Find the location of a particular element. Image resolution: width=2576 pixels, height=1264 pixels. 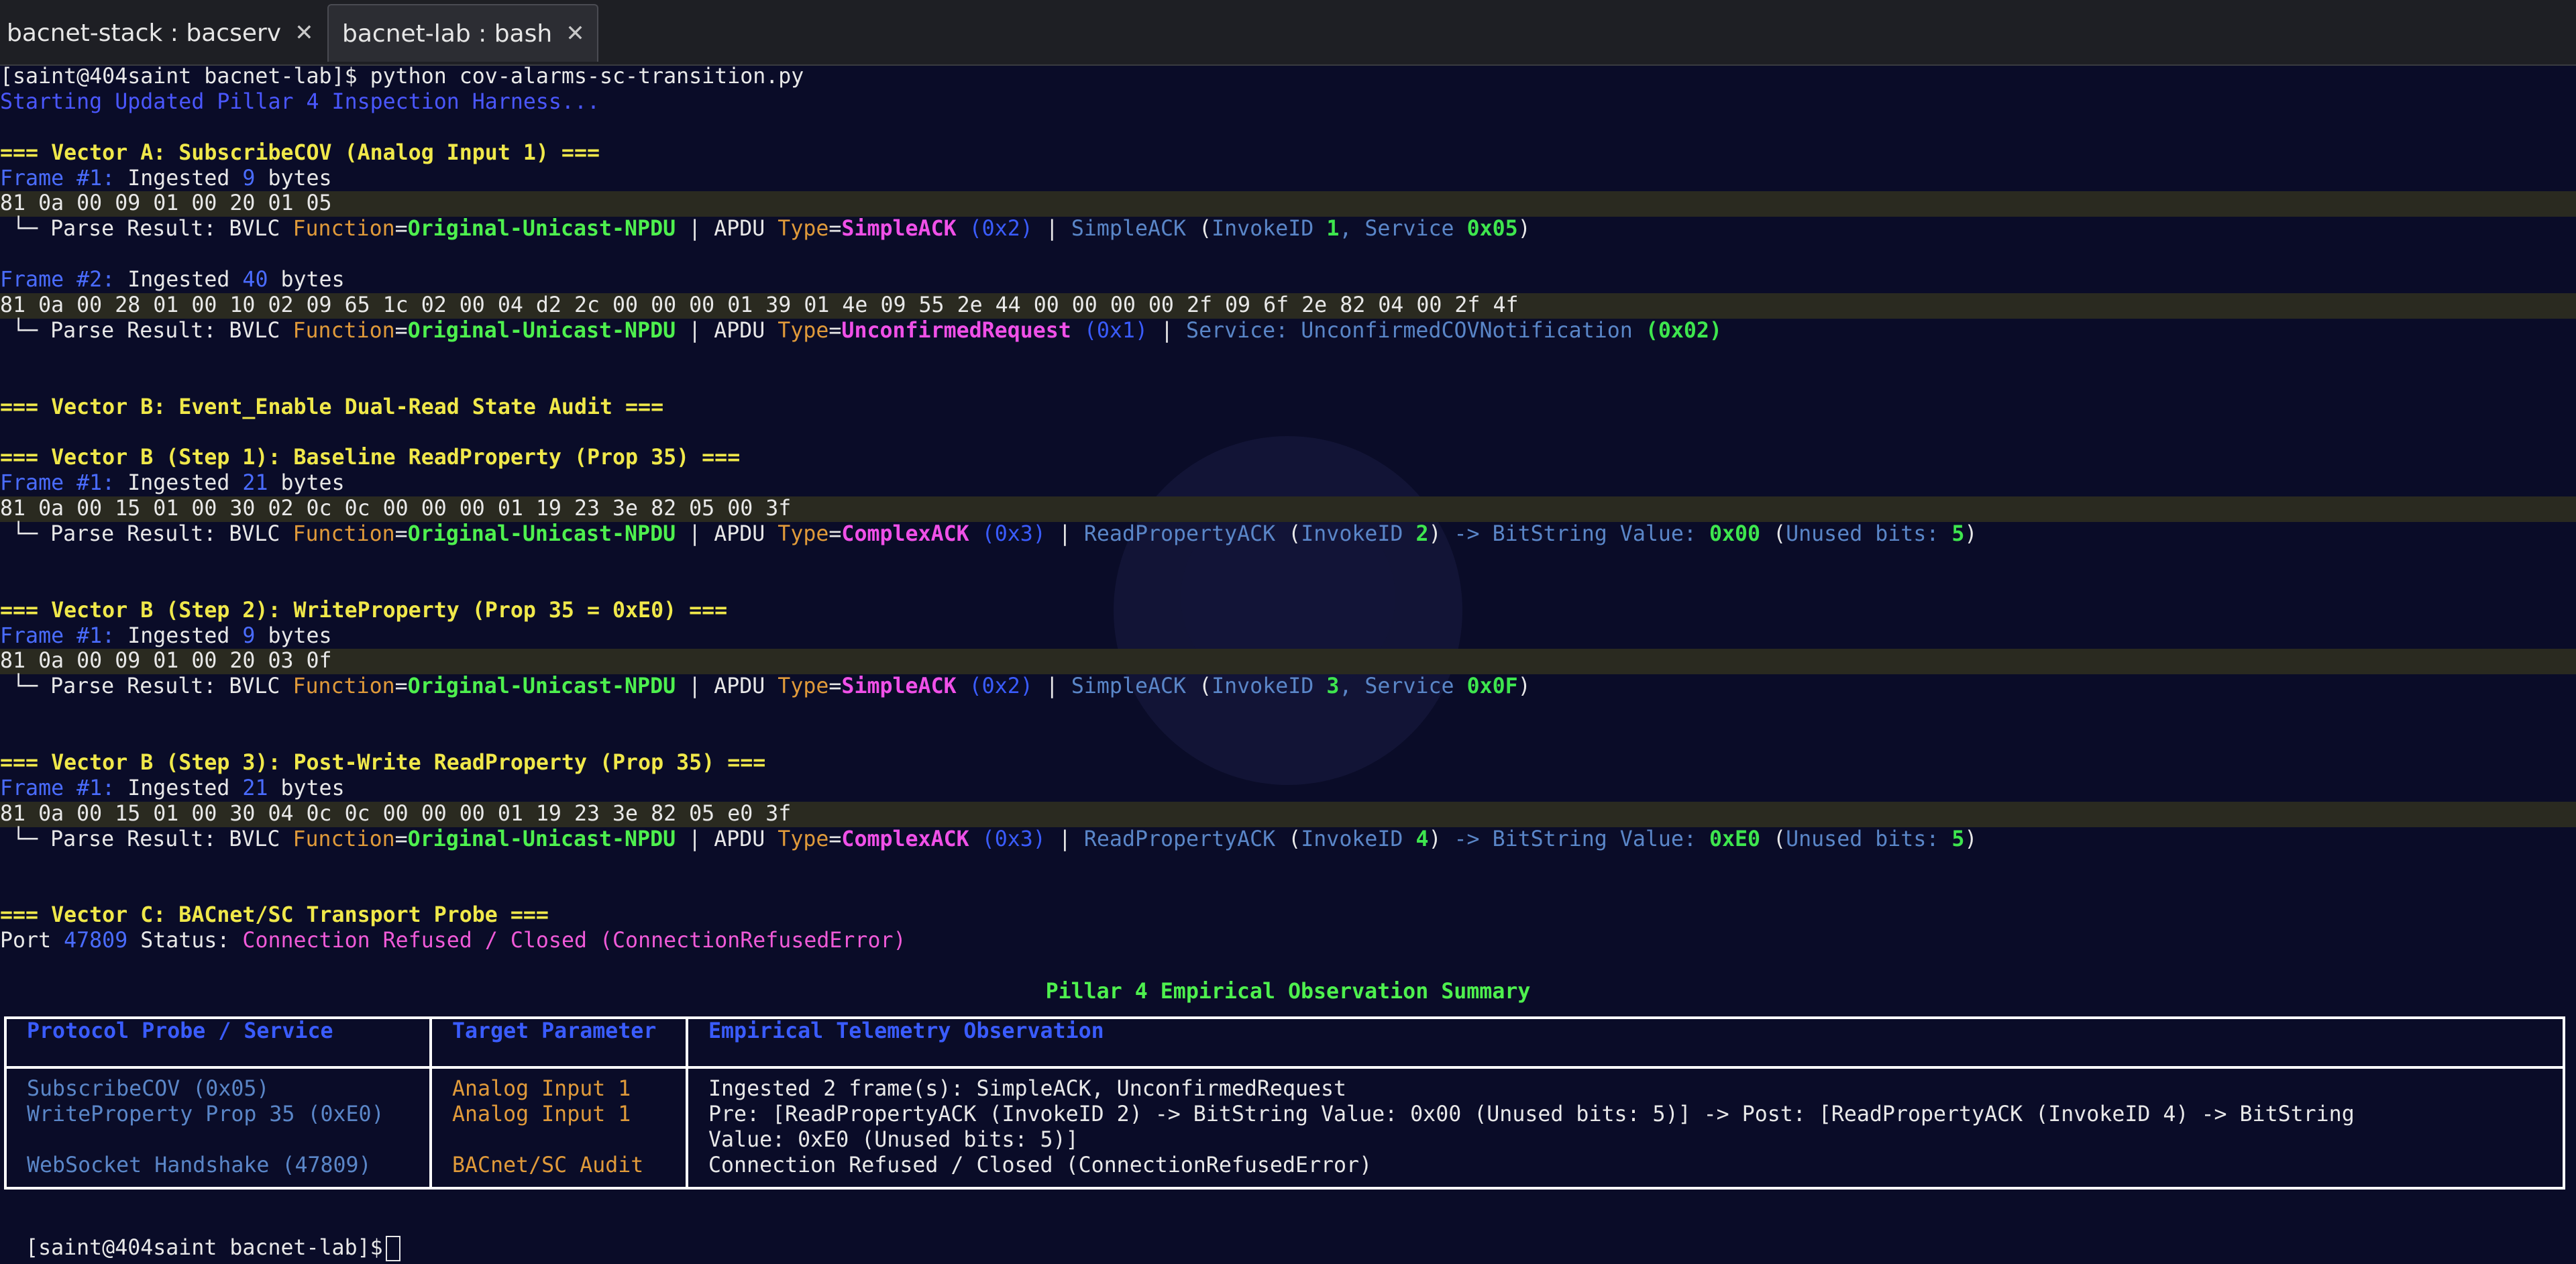

final-prompt-line: [saint@404saint bacnet-lab]$ is located at coordinates (200, 1235).